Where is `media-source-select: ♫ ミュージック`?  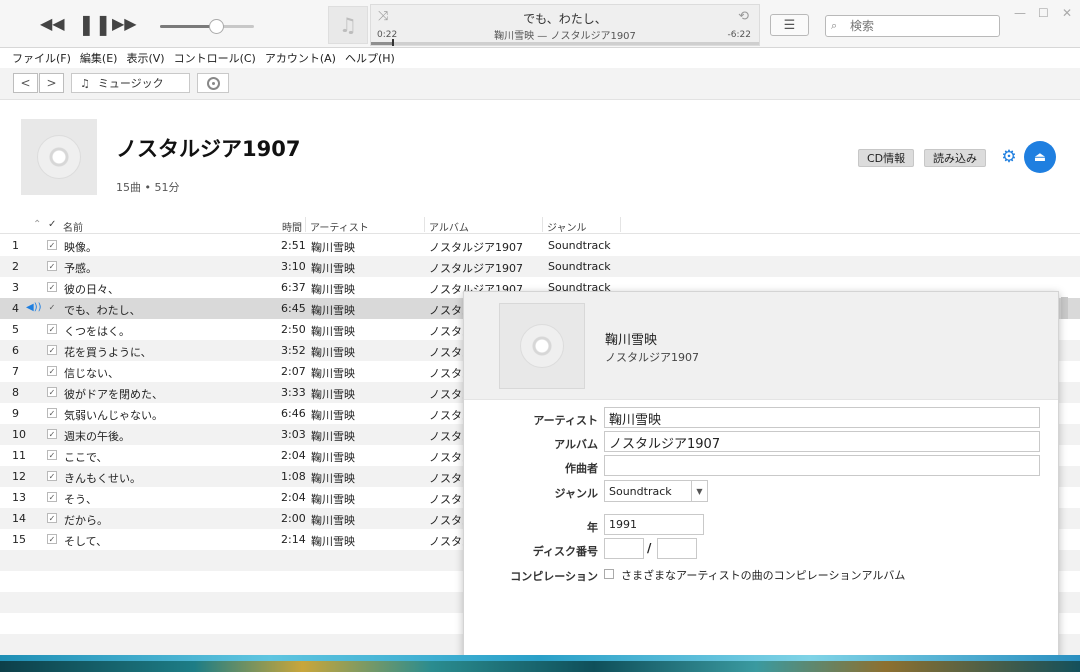 media-source-select: ♫ ミュージック is located at coordinates (130, 83).